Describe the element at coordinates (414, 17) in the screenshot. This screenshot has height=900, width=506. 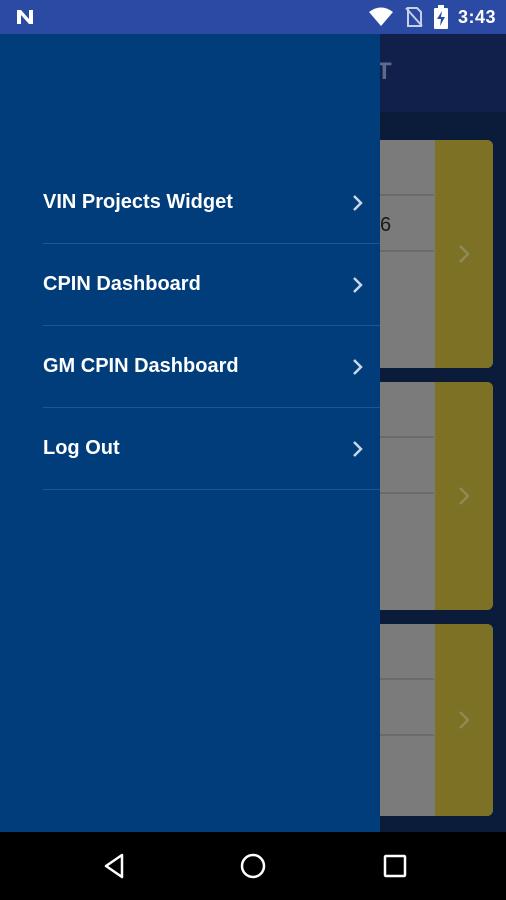
I see `no-sim-icon` at that location.